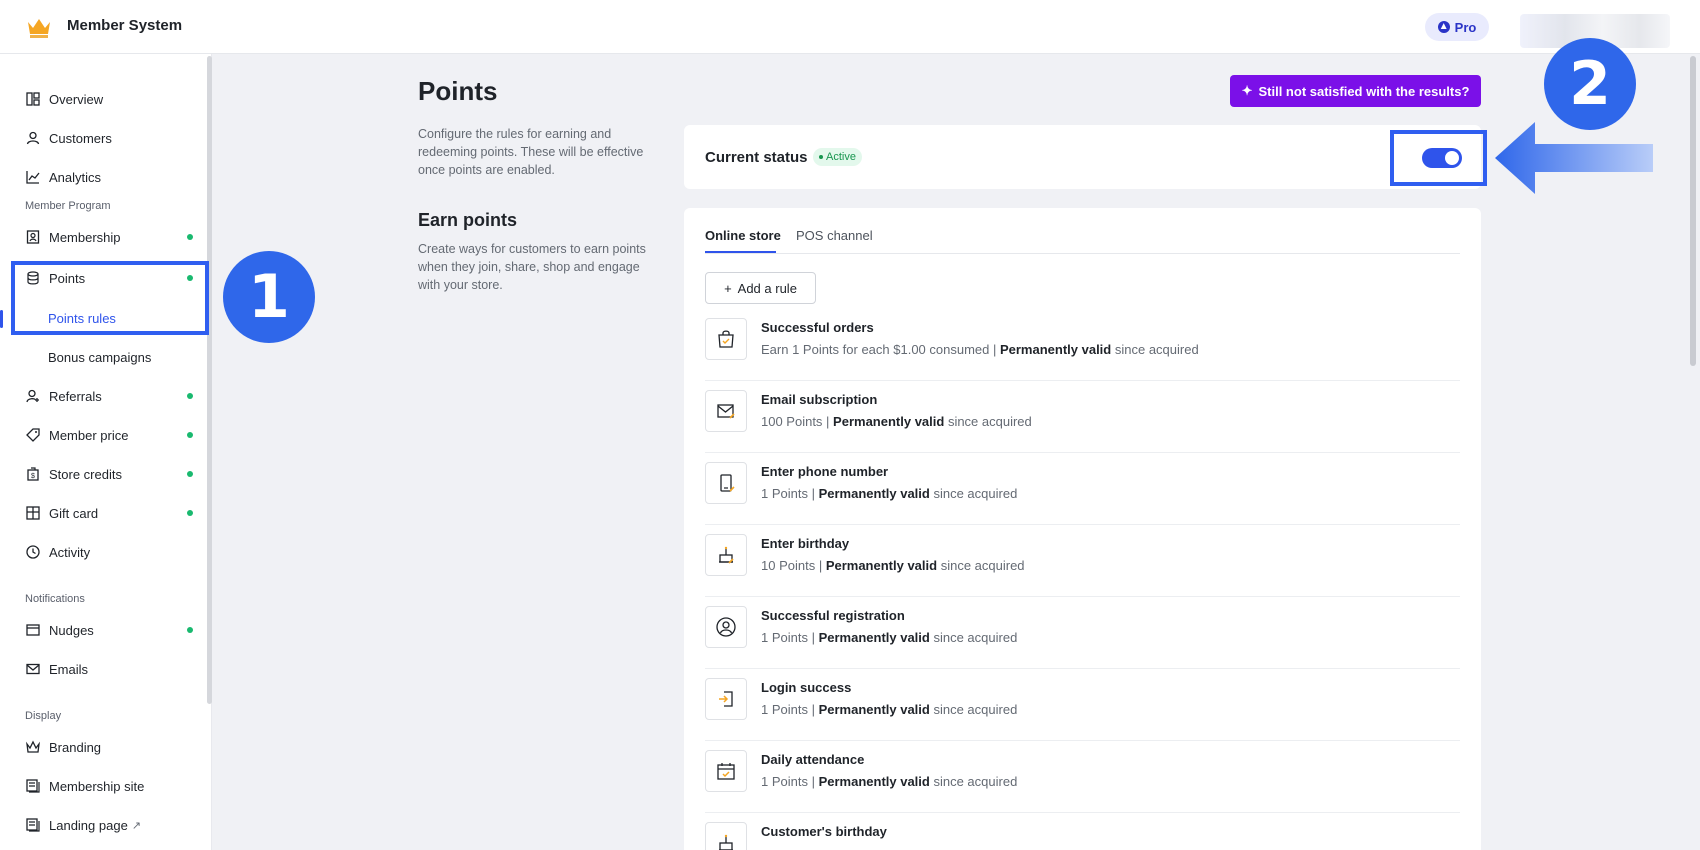 The image size is (1700, 850). What do you see at coordinates (88, 825) in the screenshot?
I see `sidebar-item-label: Landing page` at bounding box center [88, 825].